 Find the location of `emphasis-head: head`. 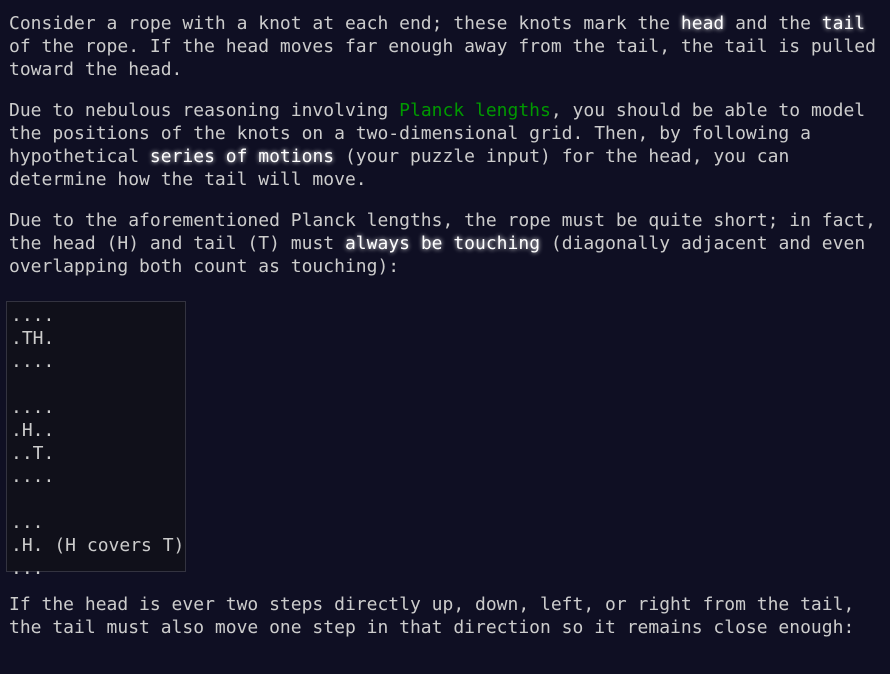

emphasis-head: head is located at coordinates (702, 23).